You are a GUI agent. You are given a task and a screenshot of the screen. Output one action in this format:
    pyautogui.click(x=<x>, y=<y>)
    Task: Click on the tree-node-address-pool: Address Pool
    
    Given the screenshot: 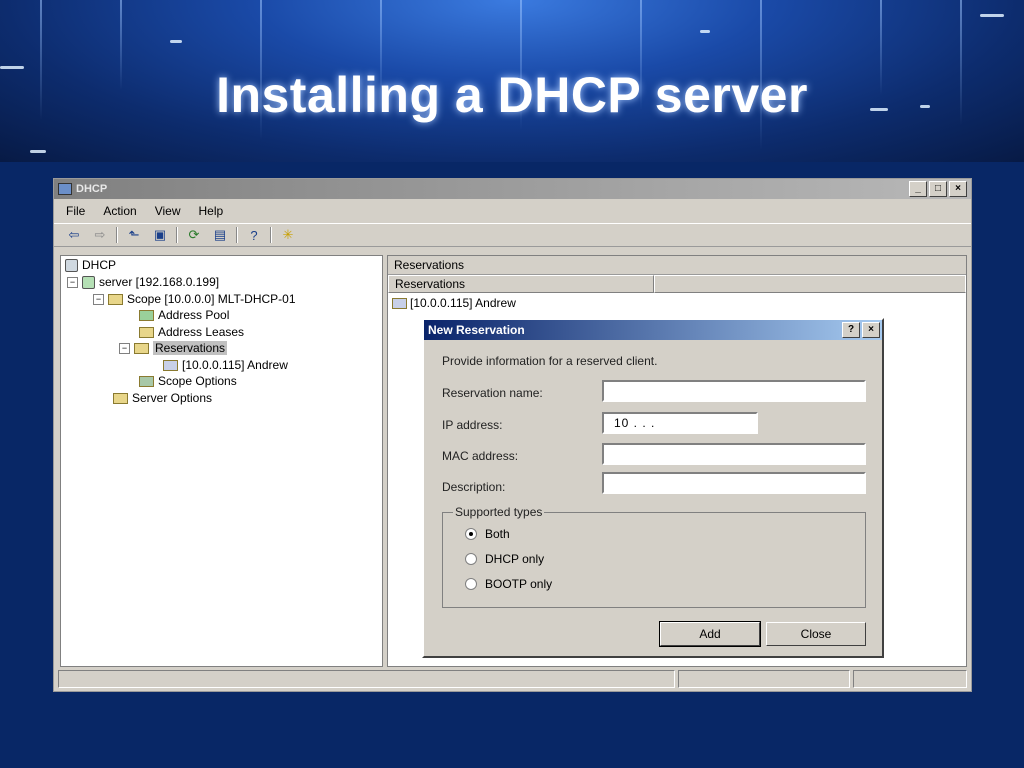 What is the action you would take?
    pyautogui.click(x=184, y=315)
    